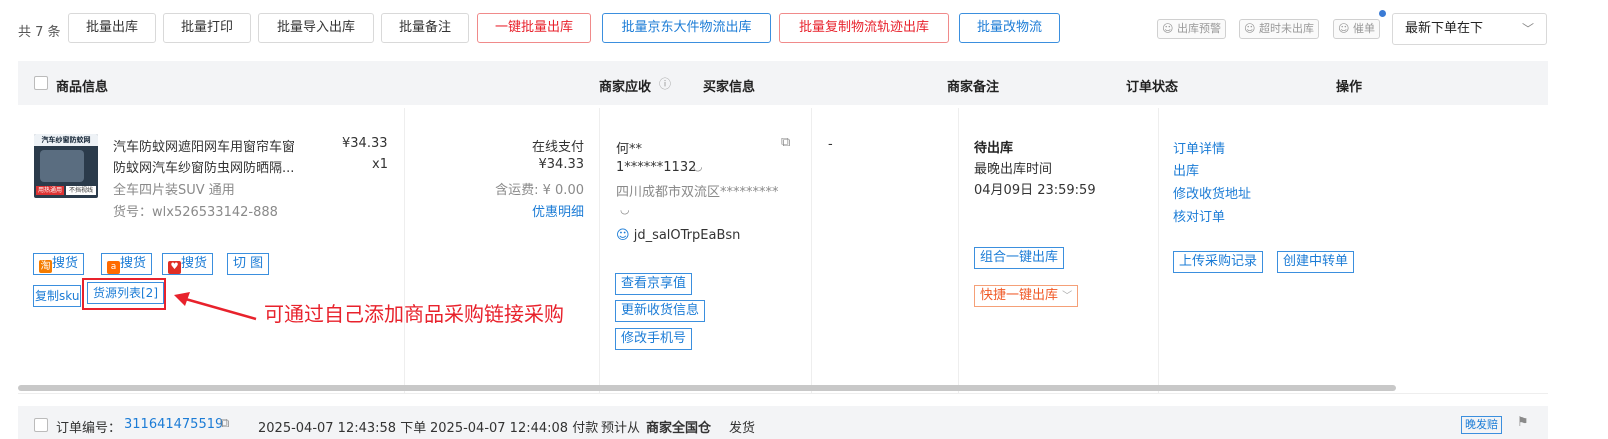 The height and width of the screenshot is (439, 1608). What do you see at coordinates (174, 267) in the screenshot?
I see `pinduoduo-icon: ♥` at bounding box center [174, 267].